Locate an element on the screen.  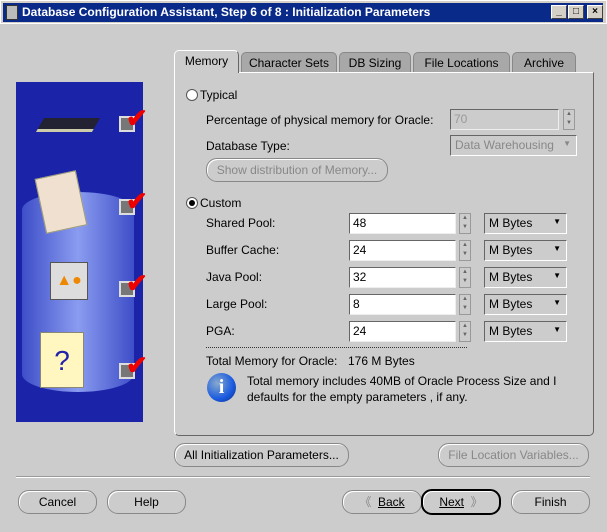
tab-db-sizing: DB Sizing is located at coordinates (375, 62).